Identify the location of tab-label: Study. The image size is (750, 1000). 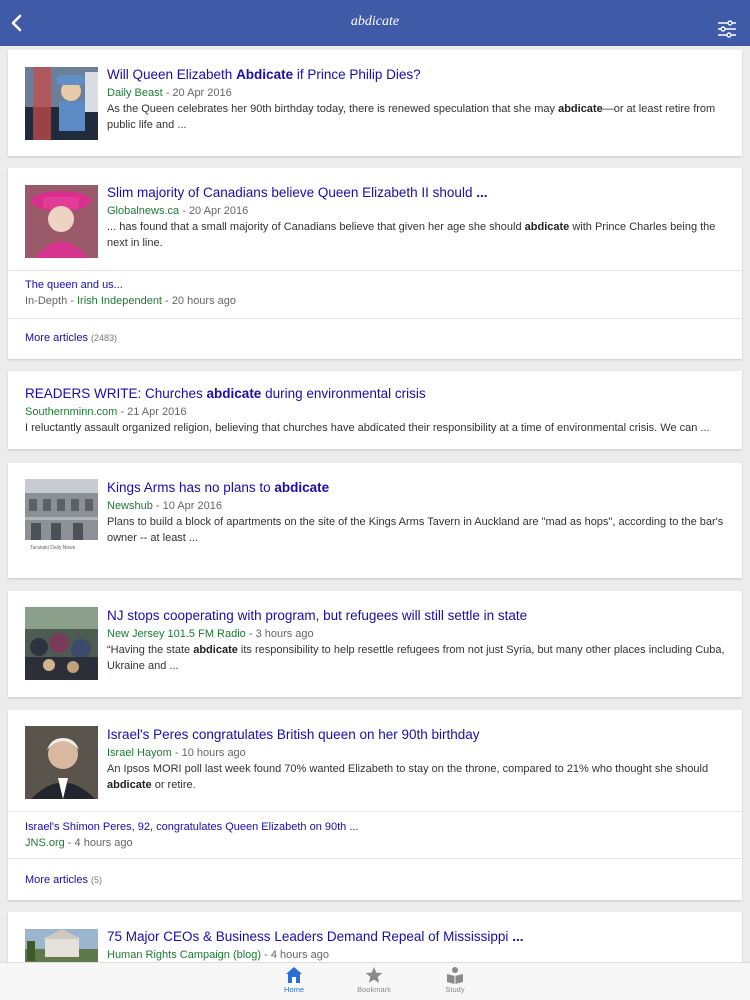
(455, 989).